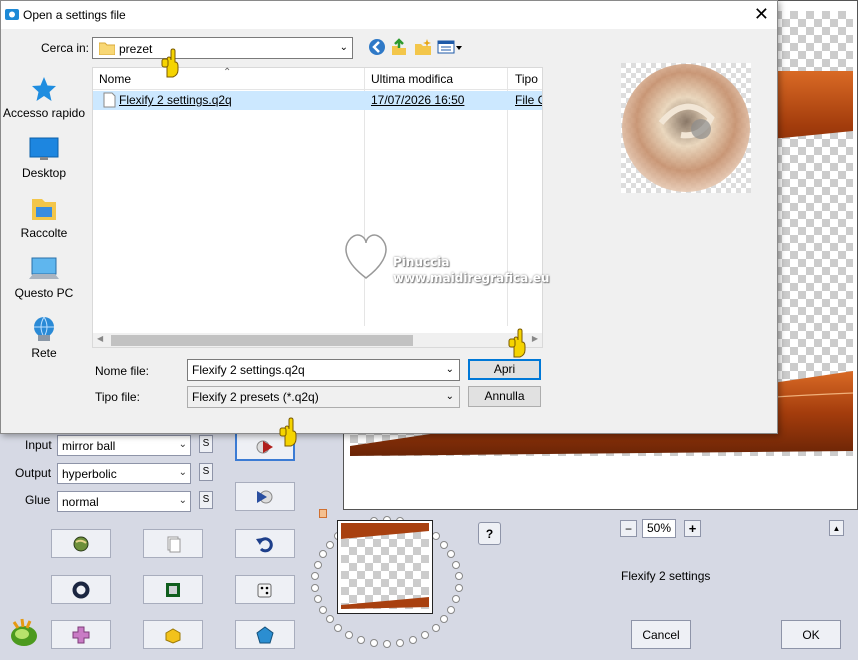 The image size is (858, 660). I want to click on shape-button, so click(265, 634).